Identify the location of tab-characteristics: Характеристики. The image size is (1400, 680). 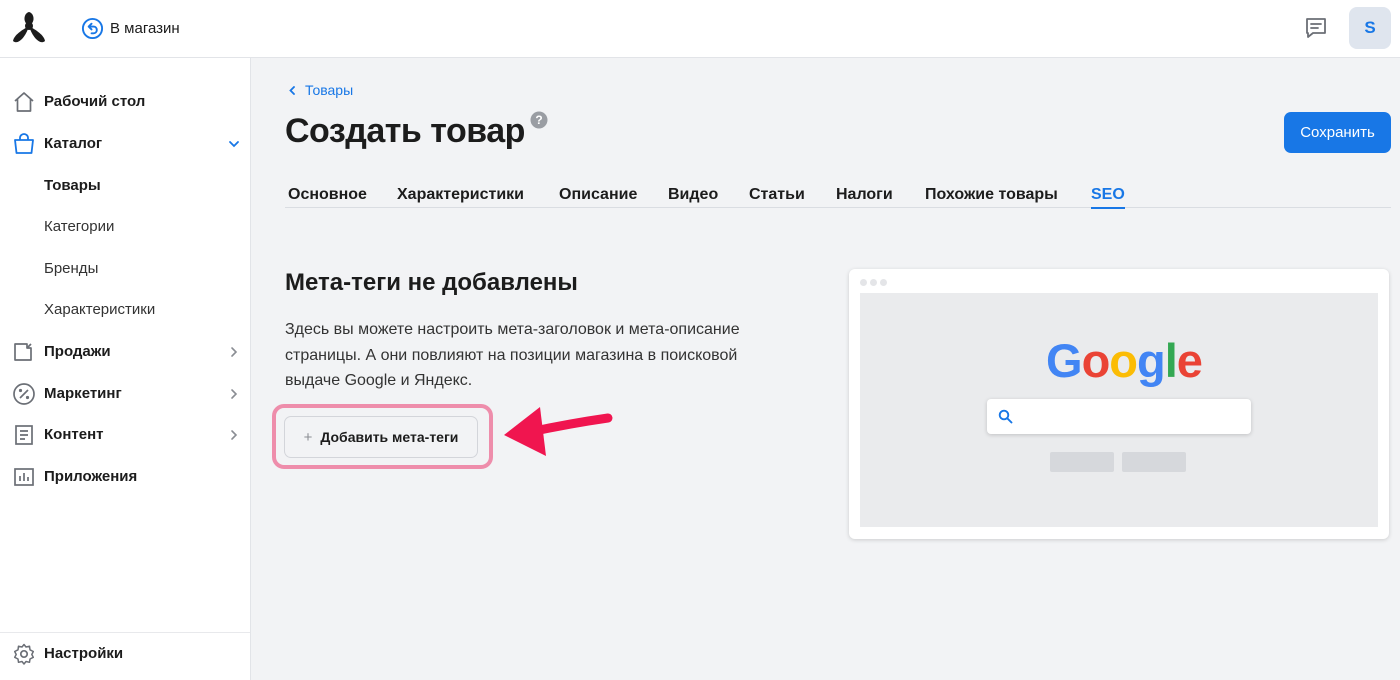
(460, 195).